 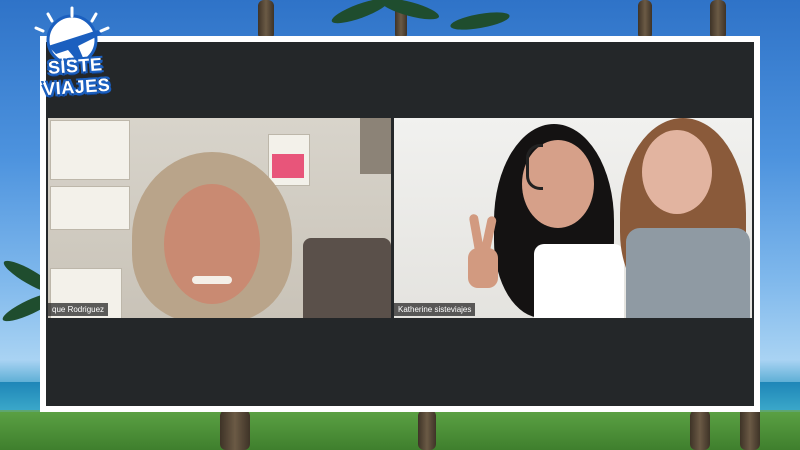 I want to click on lawn, so click(x=400, y=431).